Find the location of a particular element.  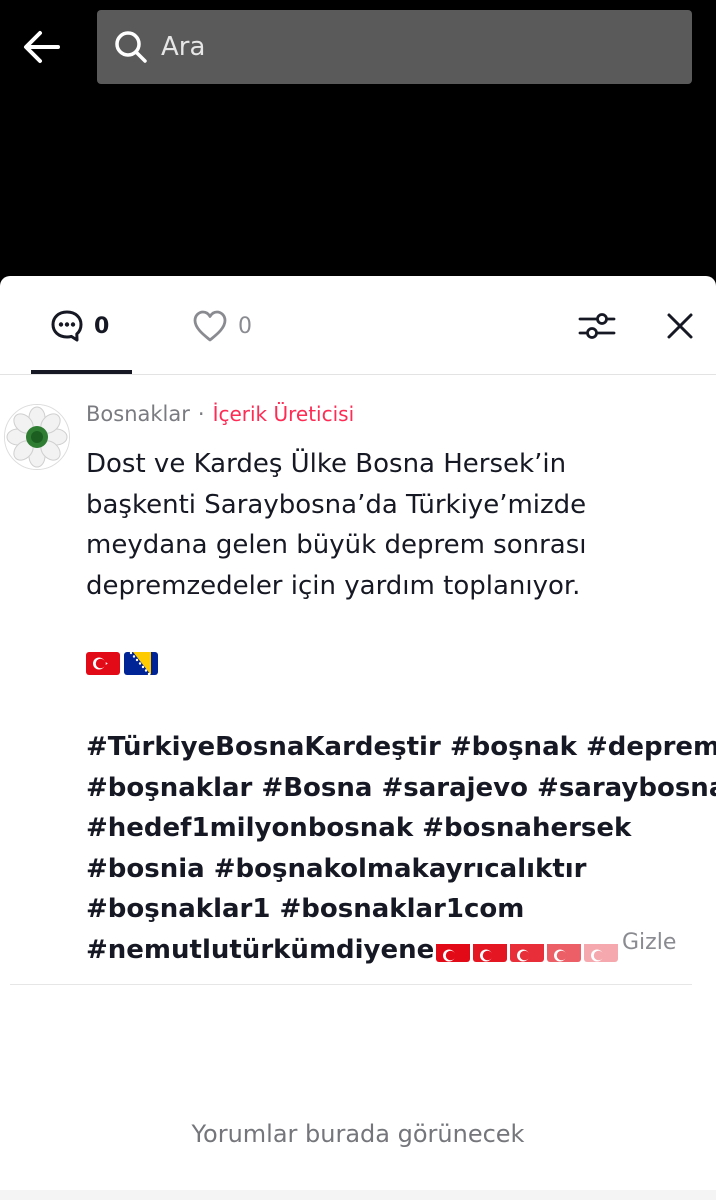

caption-line: Dost ve Kardeş Ülke Bosna Hersek’in is located at coordinates (326, 464).